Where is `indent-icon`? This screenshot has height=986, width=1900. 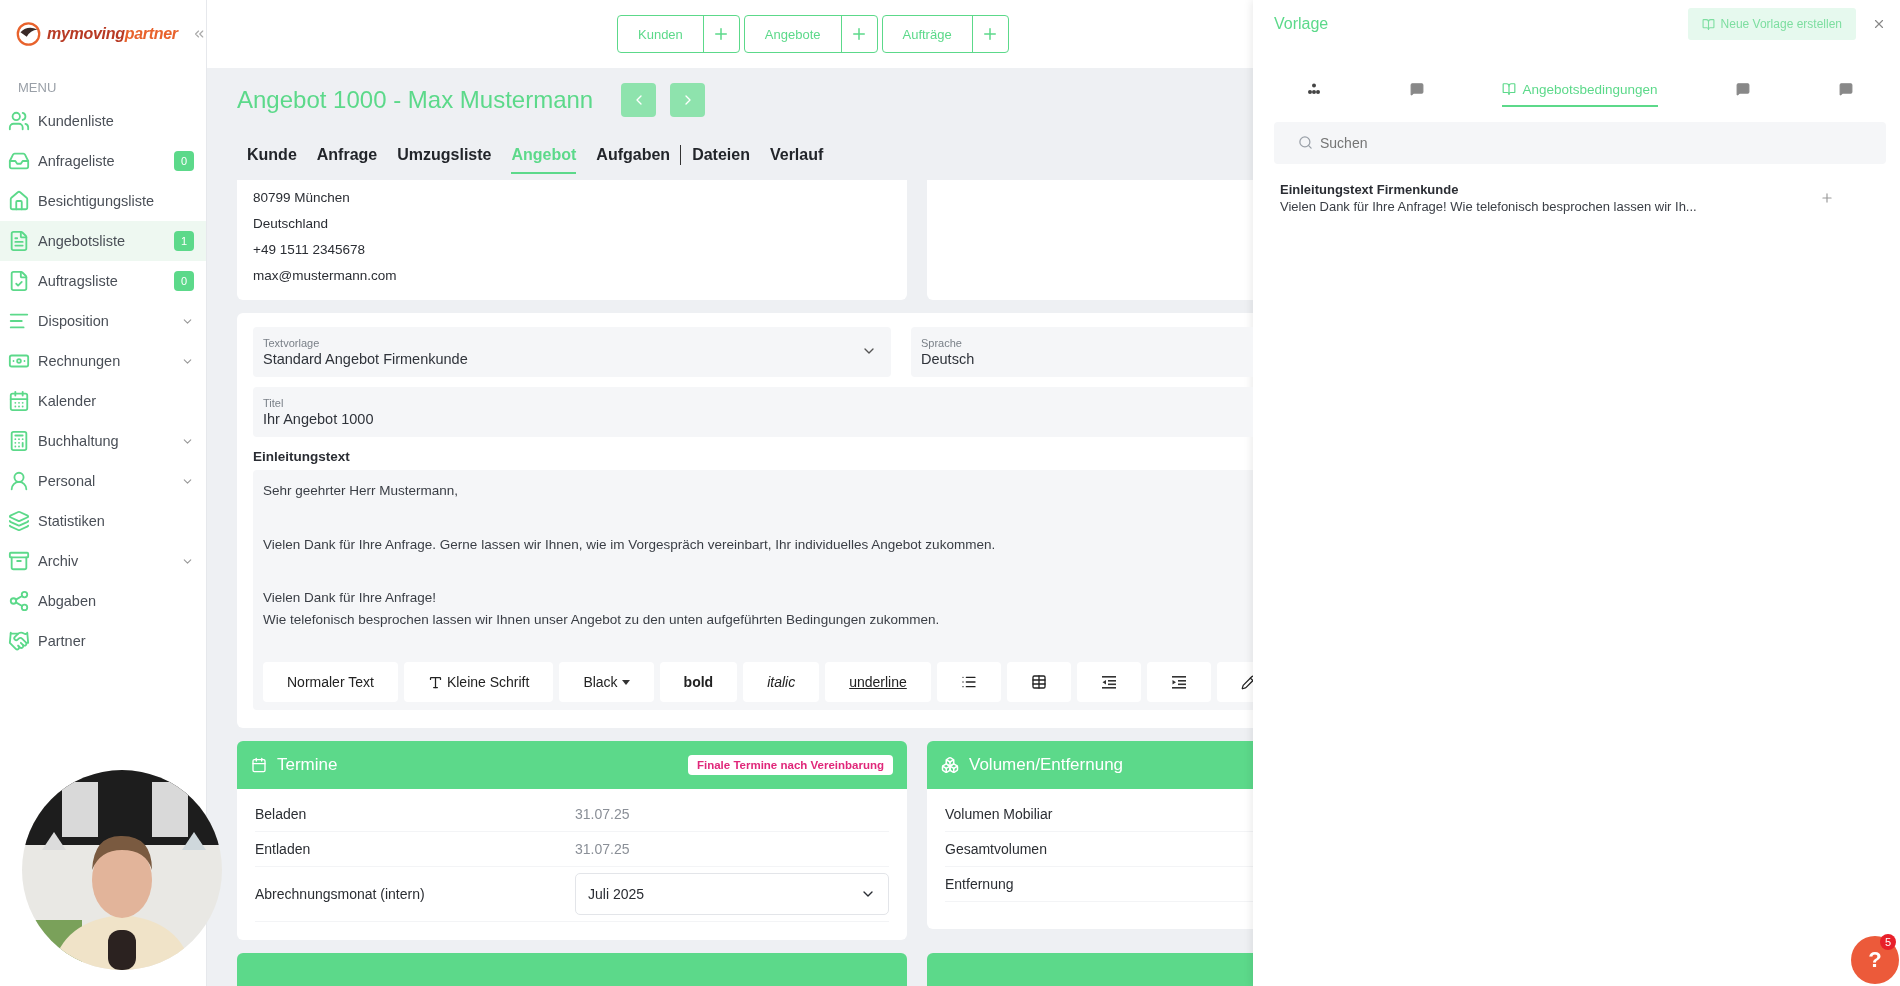 indent-icon is located at coordinates (1178, 682).